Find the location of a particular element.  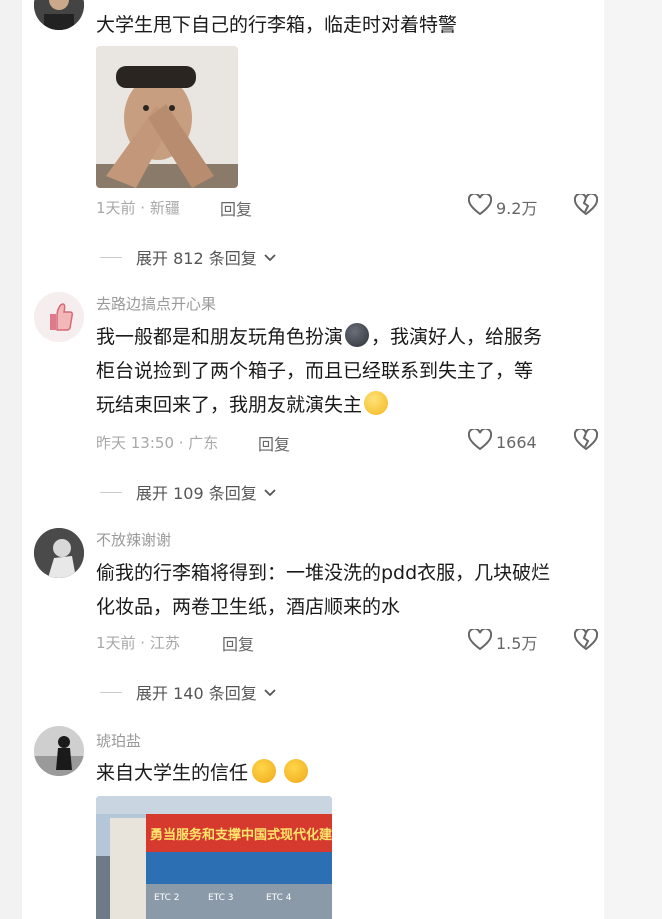

like-button: 1.5万 is located at coordinates (502, 641).